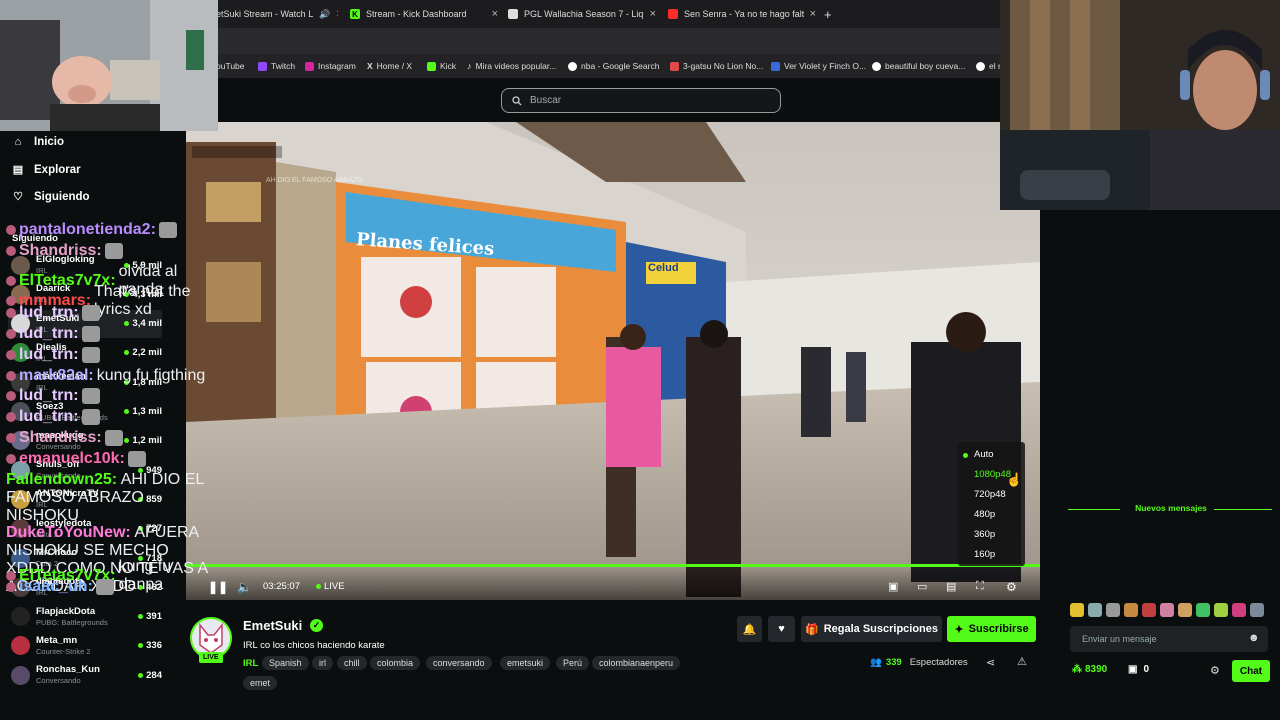 The height and width of the screenshot is (720, 1280). Describe the element at coordinates (260, 683) in the screenshot. I see `tag-chip: emet` at that location.